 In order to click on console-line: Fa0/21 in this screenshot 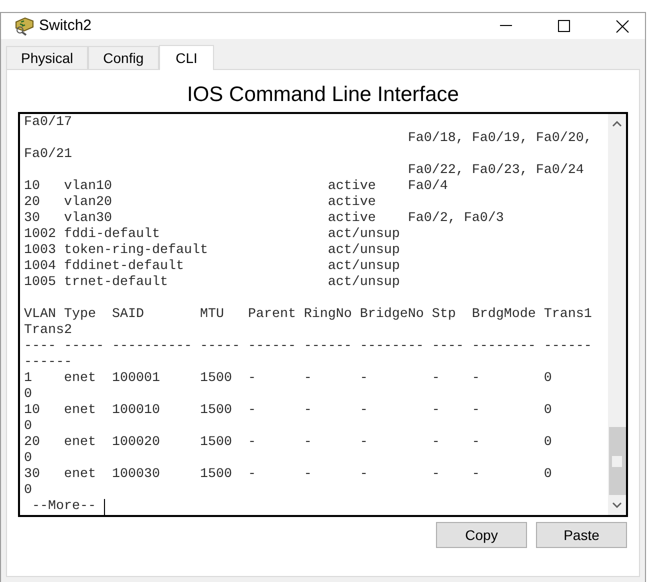, I will do `click(48, 155)`.